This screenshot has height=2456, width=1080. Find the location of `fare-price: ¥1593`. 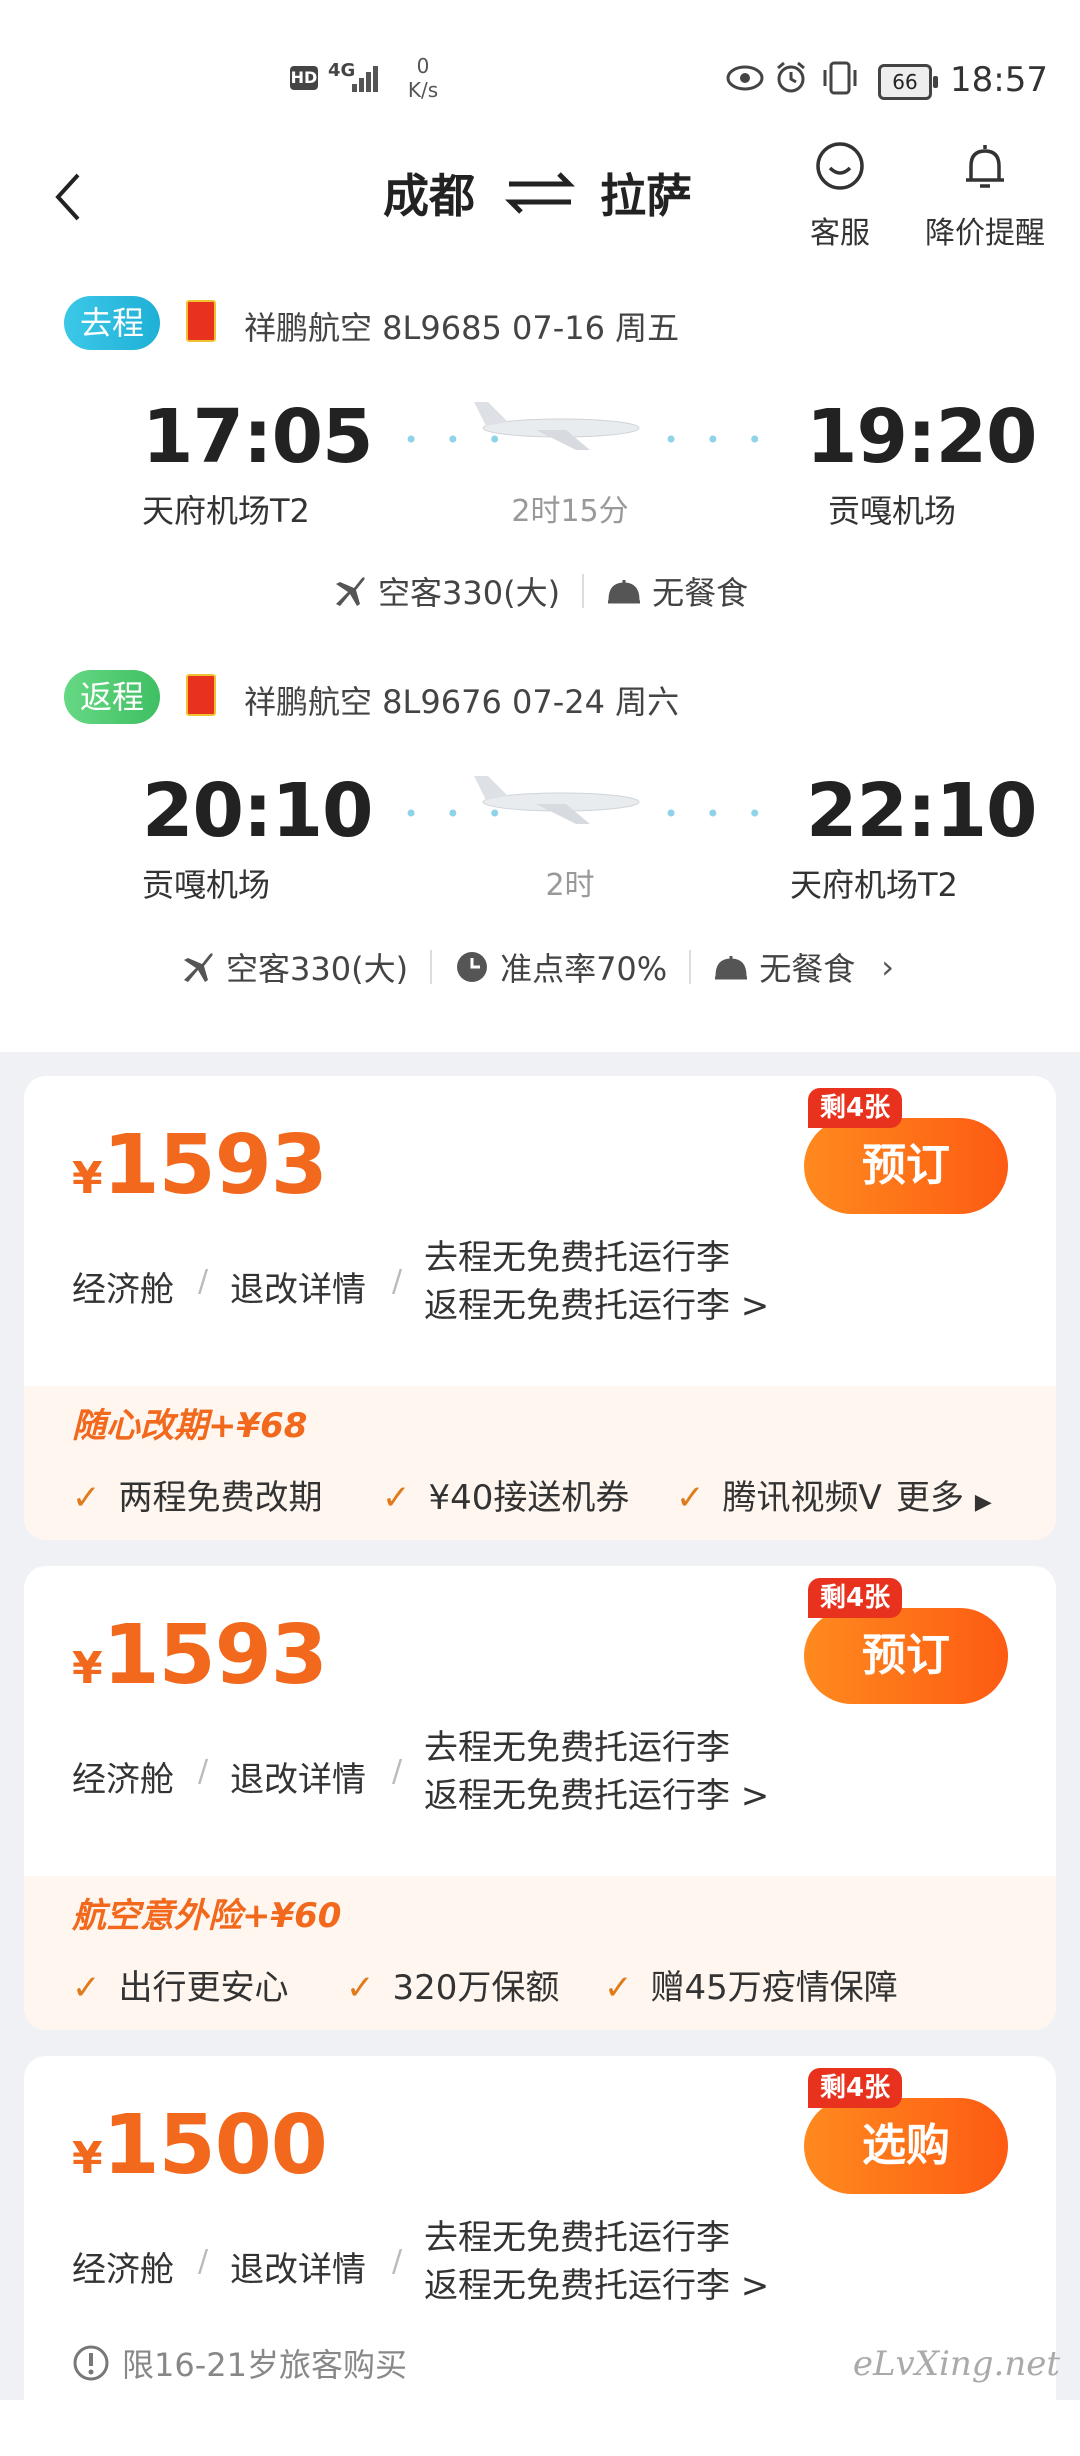

fare-price: ¥1593 is located at coordinates (200, 1165).